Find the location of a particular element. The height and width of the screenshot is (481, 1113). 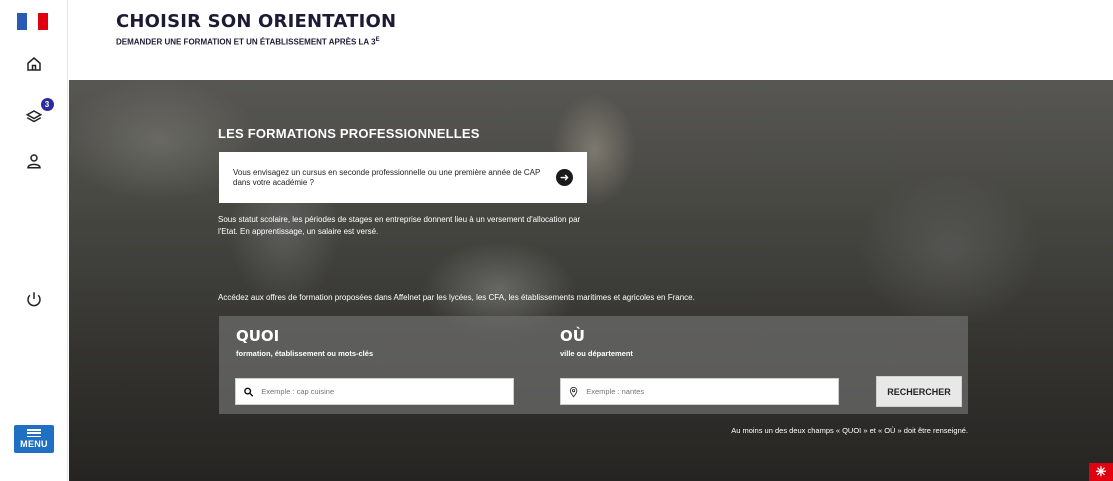

french-flag-logo is located at coordinates (32, 21).